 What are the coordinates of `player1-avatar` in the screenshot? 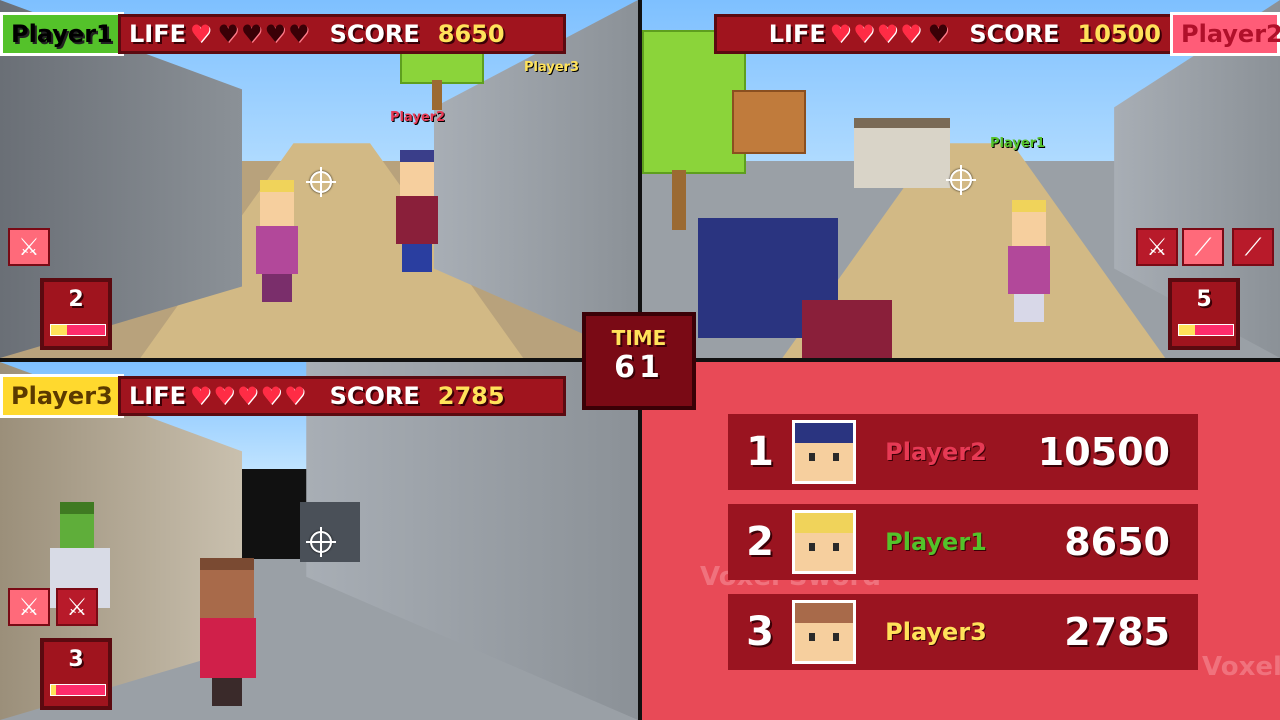 It's located at (824, 542).